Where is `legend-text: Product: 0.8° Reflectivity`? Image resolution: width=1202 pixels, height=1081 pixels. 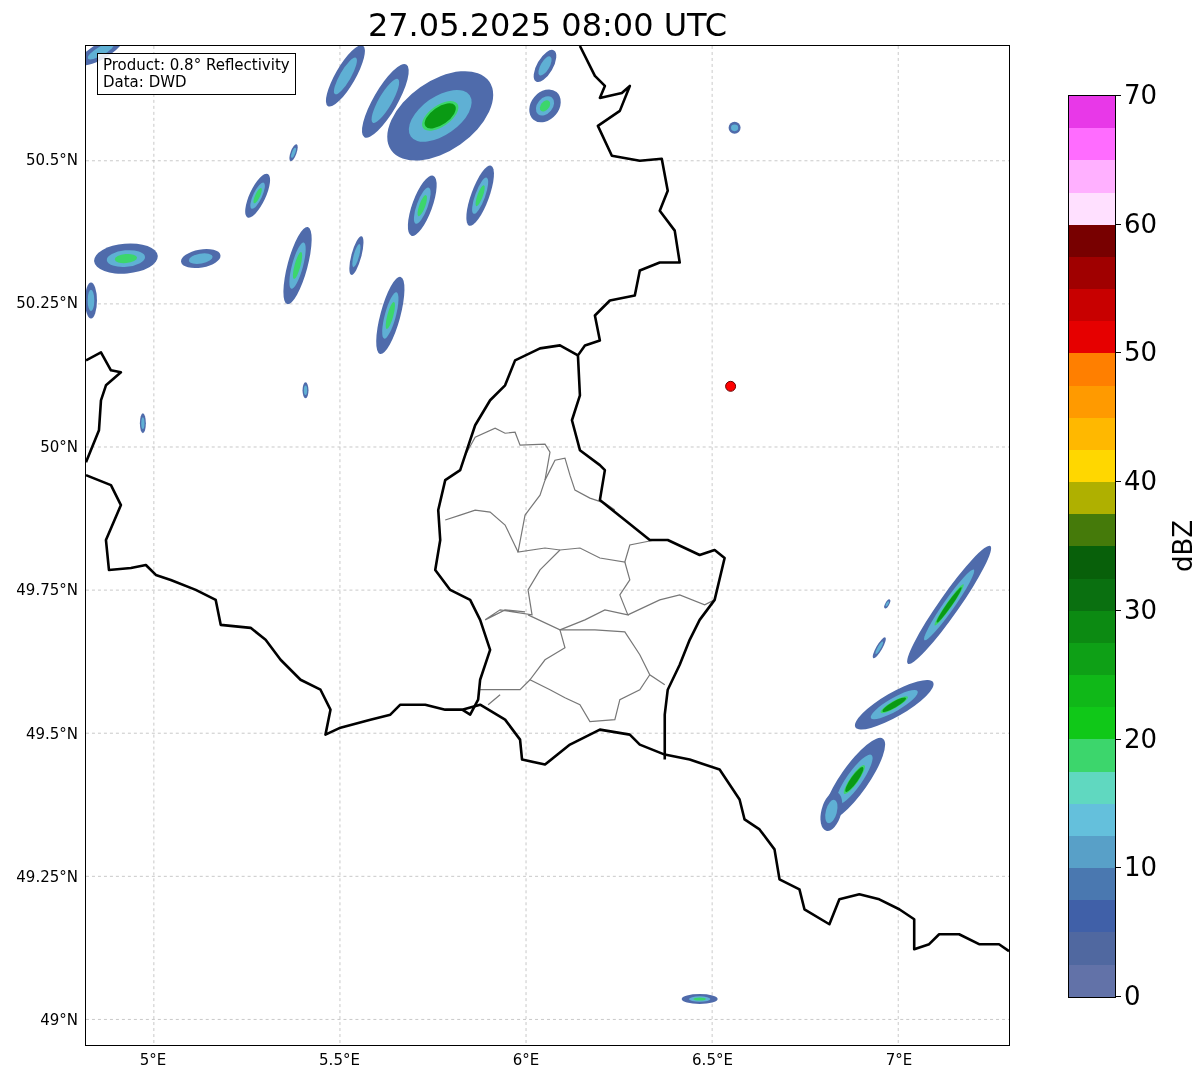
legend-text: Product: 0.8° Reflectivity is located at coordinates (196, 65).